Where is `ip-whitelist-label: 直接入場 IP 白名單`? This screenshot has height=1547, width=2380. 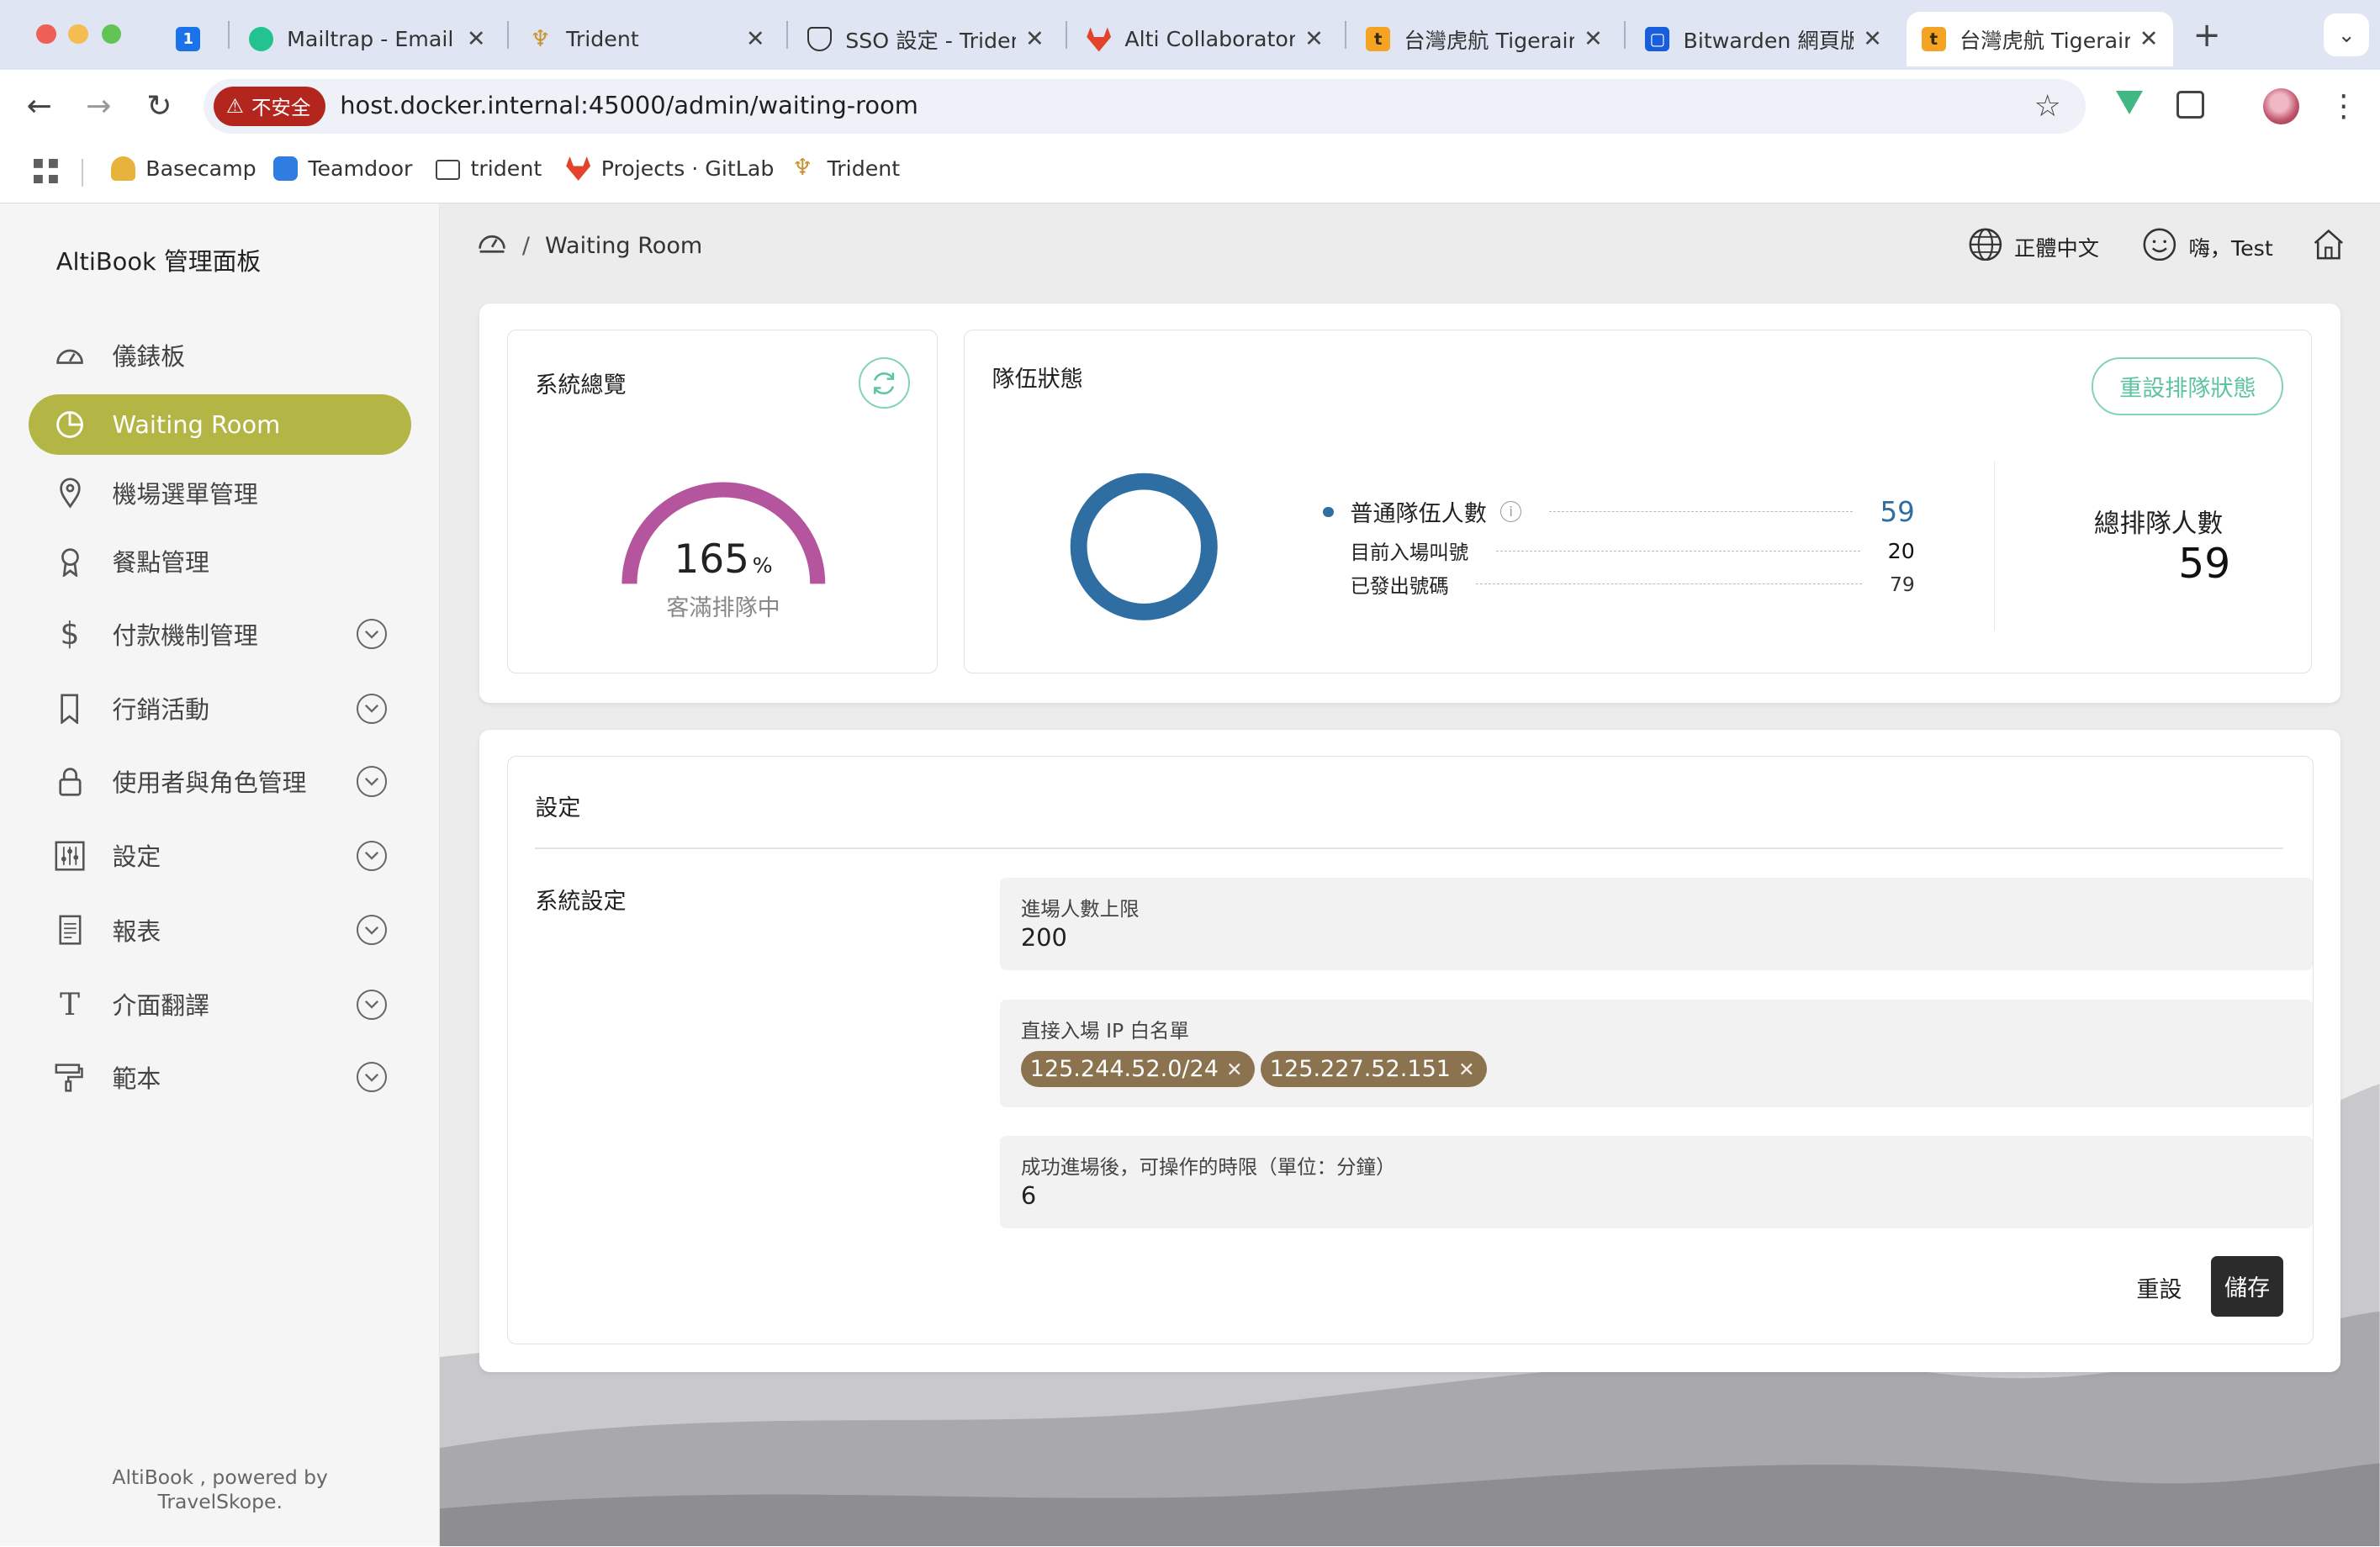
ip-whitelist-label: 直接入場 IP 白名單 is located at coordinates (1104, 1030).